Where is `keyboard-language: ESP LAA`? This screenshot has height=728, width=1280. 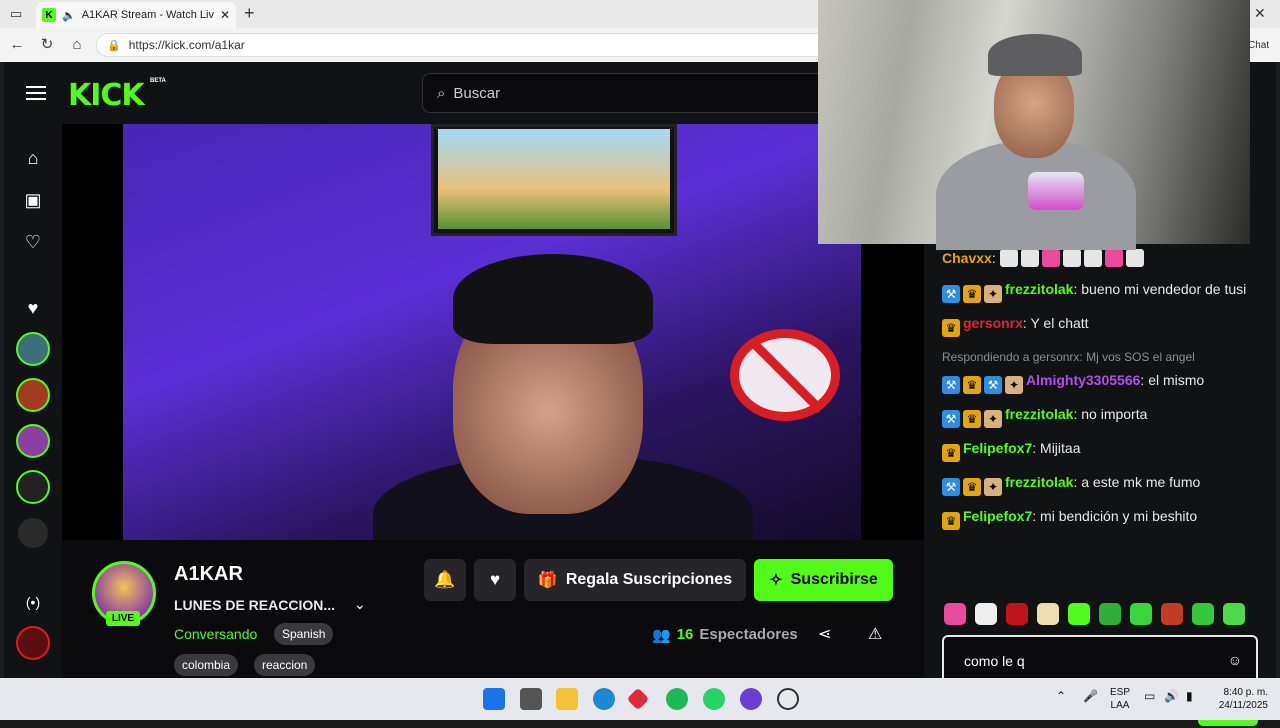
keyboard-language: ESP LAA is located at coordinates (1120, 699).